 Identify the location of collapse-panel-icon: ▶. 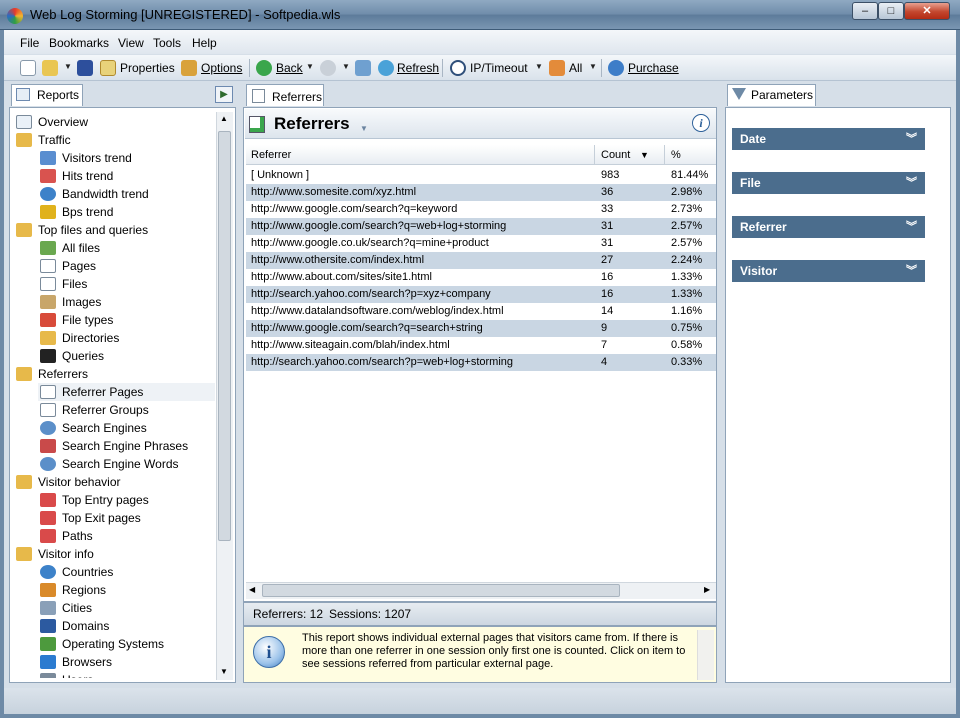
(224, 94).